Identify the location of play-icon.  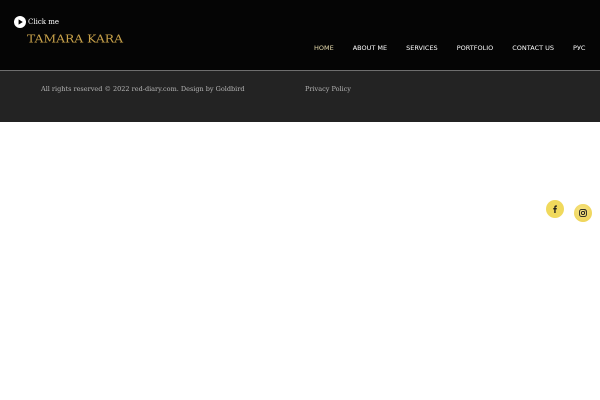
(20, 21).